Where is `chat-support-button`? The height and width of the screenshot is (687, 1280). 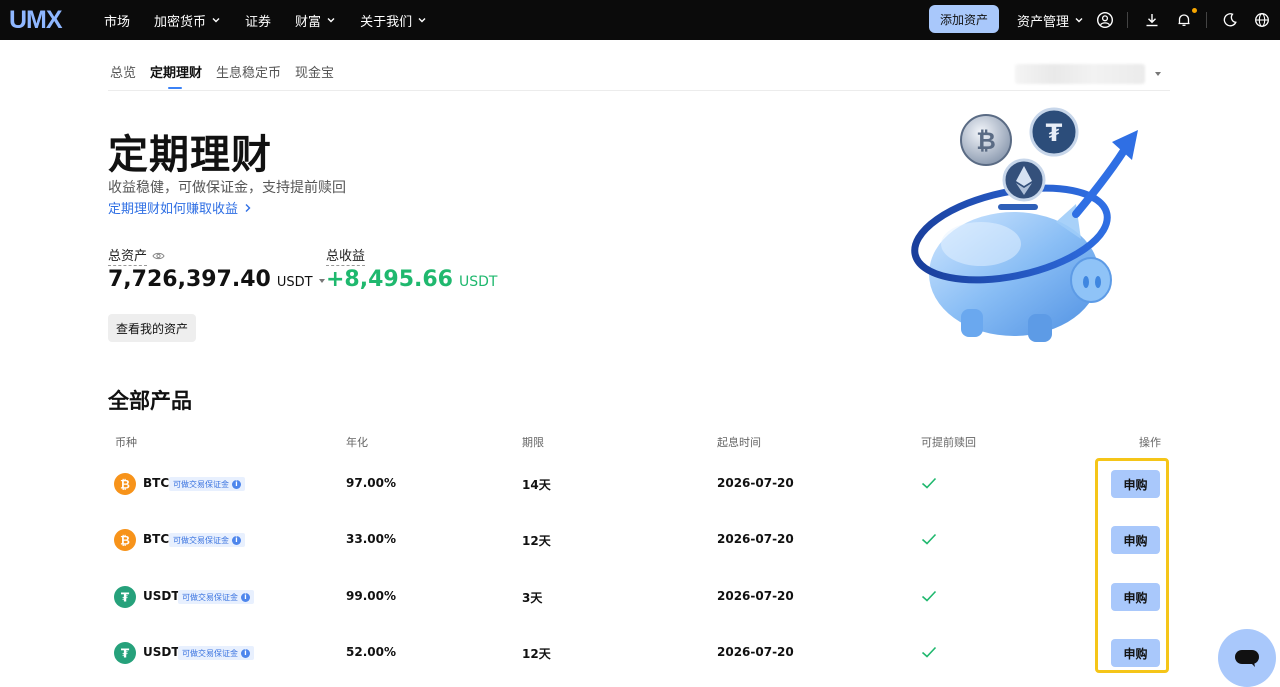 chat-support-button is located at coordinates (1247, 658).